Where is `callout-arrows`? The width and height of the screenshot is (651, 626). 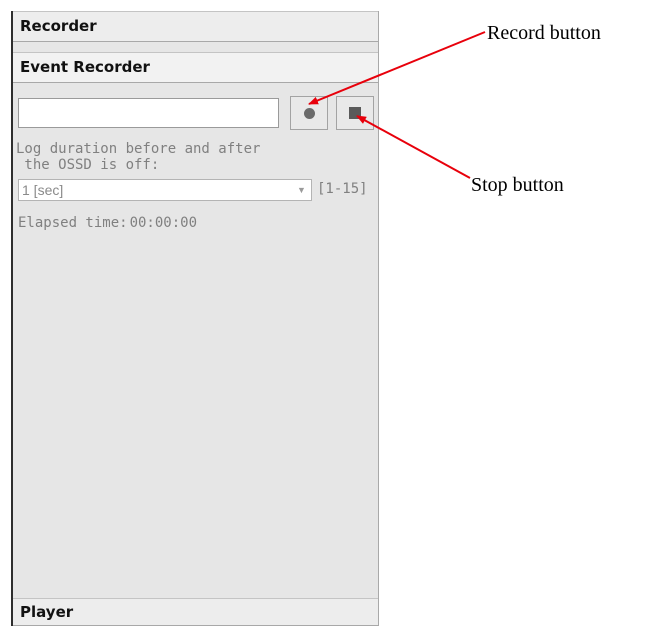 callout-arrows is located at coordinates (397, 105).